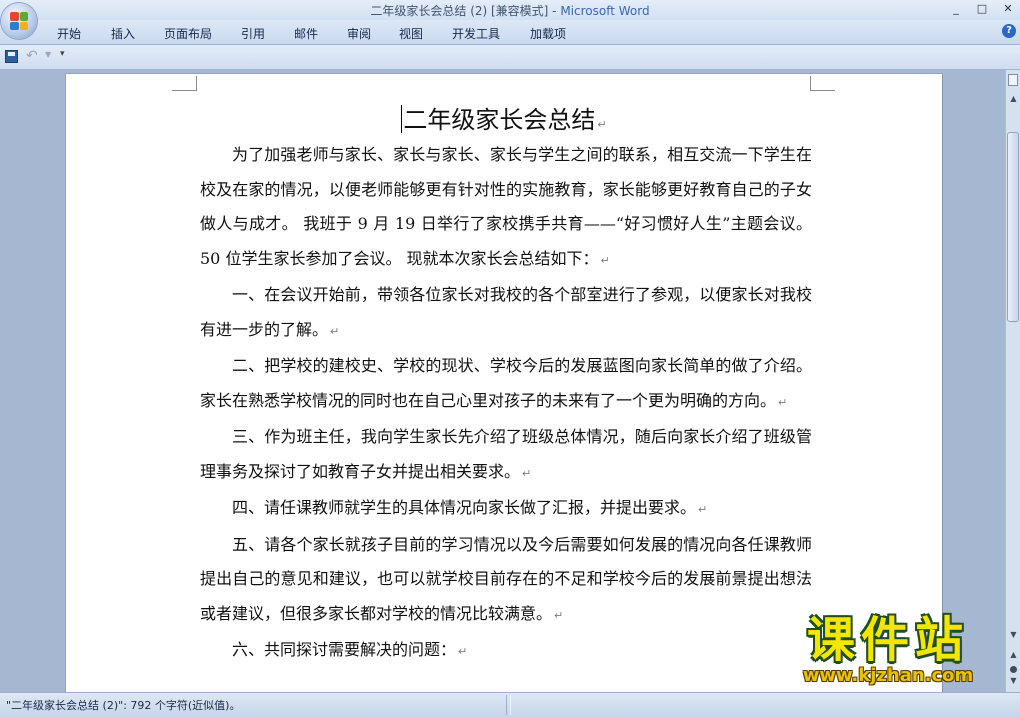 The height and width of the screenshot is (717, 1020). I want to click on customize-toolbar-icon: ▾, so click(62, 54).